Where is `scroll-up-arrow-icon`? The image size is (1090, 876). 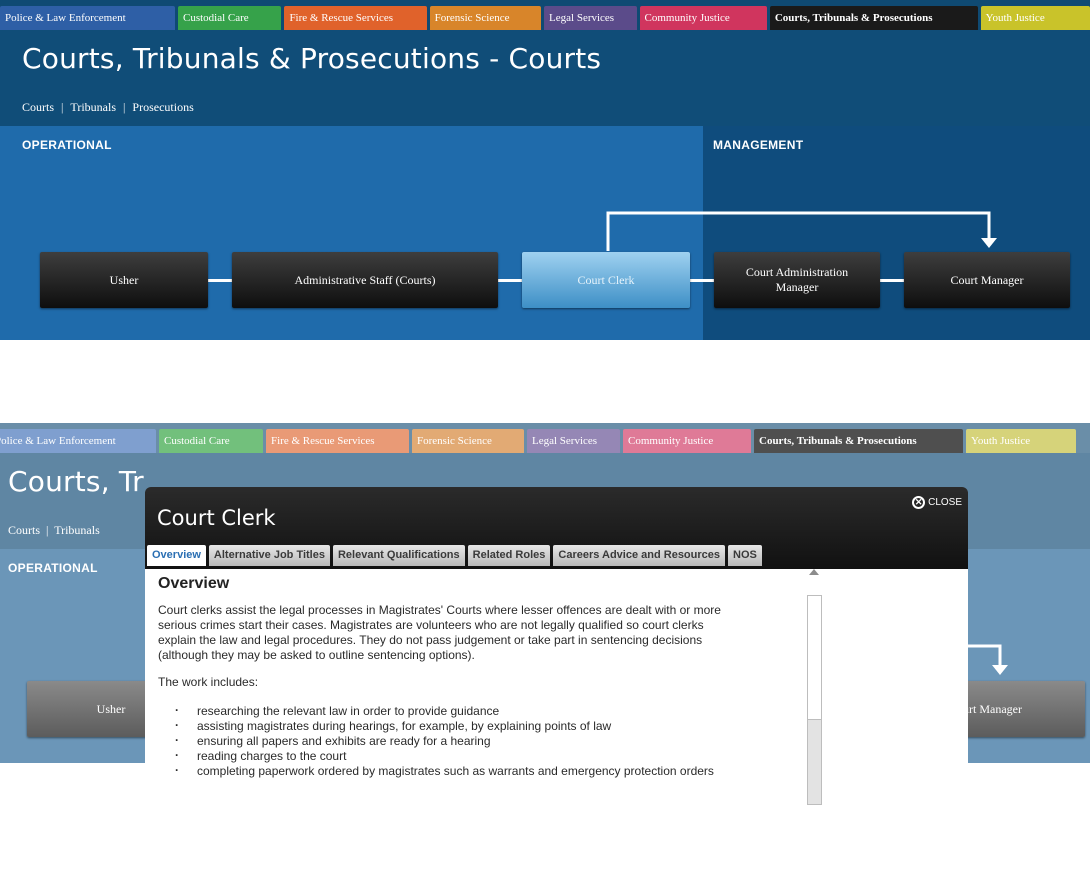 scroll-up-arrow-icon is located at coordinates (814, 572).